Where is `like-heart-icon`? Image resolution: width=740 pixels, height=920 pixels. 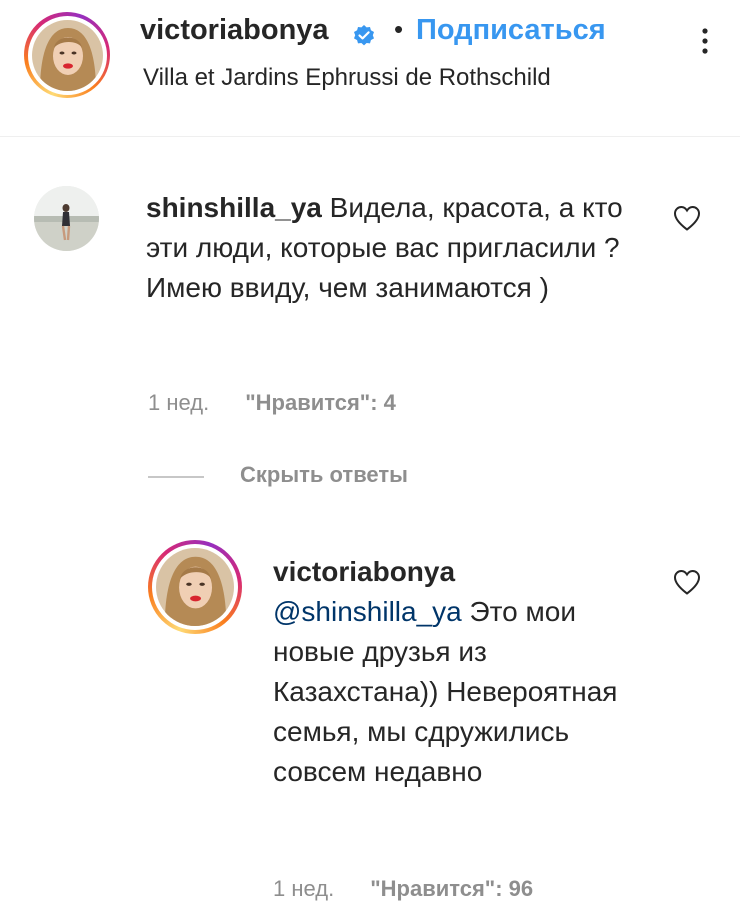
like-heart-icon is located at coordinates (687, 218).